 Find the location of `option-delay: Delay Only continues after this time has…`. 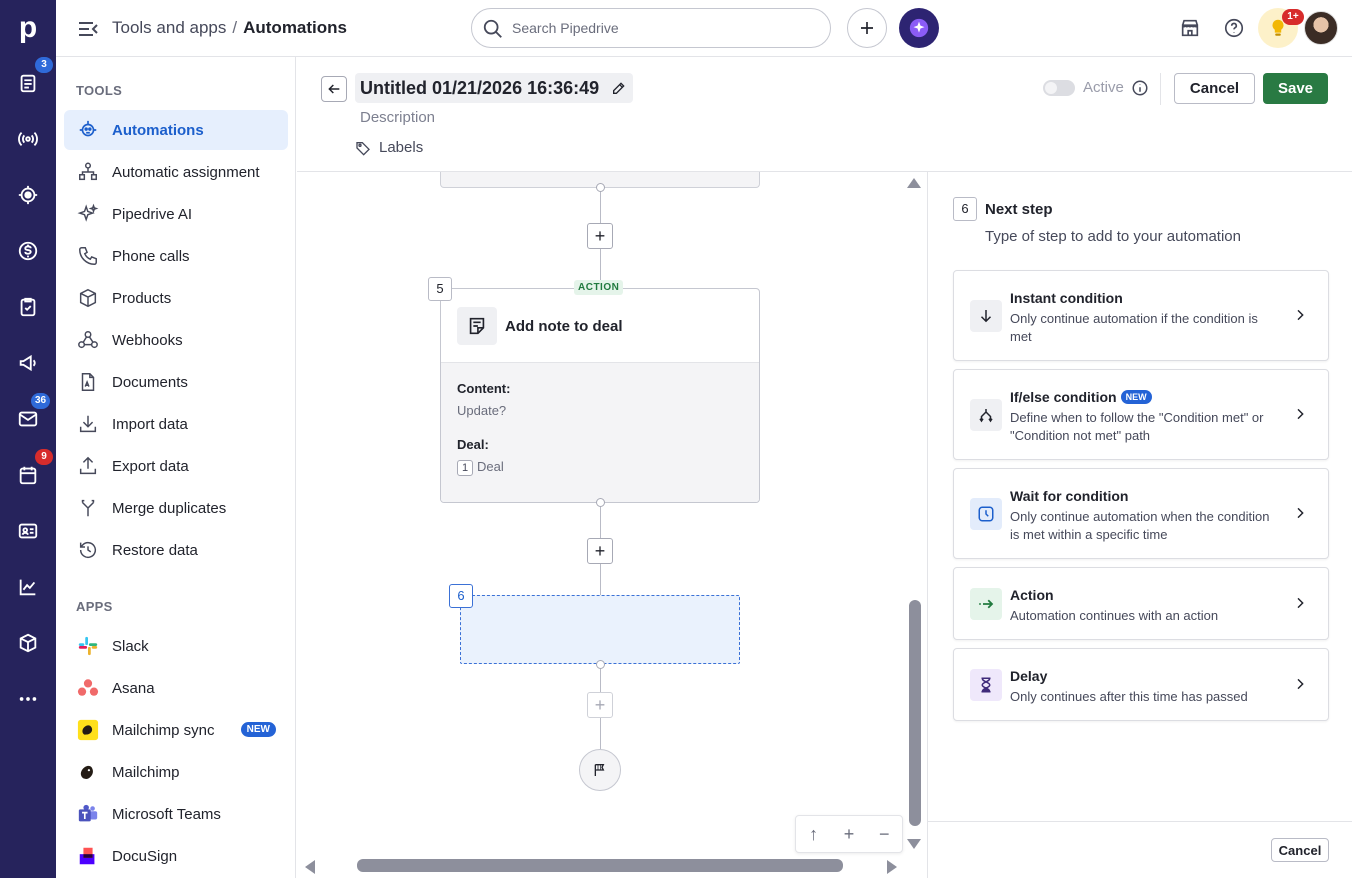

option-delay: Delay Only continues after this time has… is located at coordinates (1141, 684).